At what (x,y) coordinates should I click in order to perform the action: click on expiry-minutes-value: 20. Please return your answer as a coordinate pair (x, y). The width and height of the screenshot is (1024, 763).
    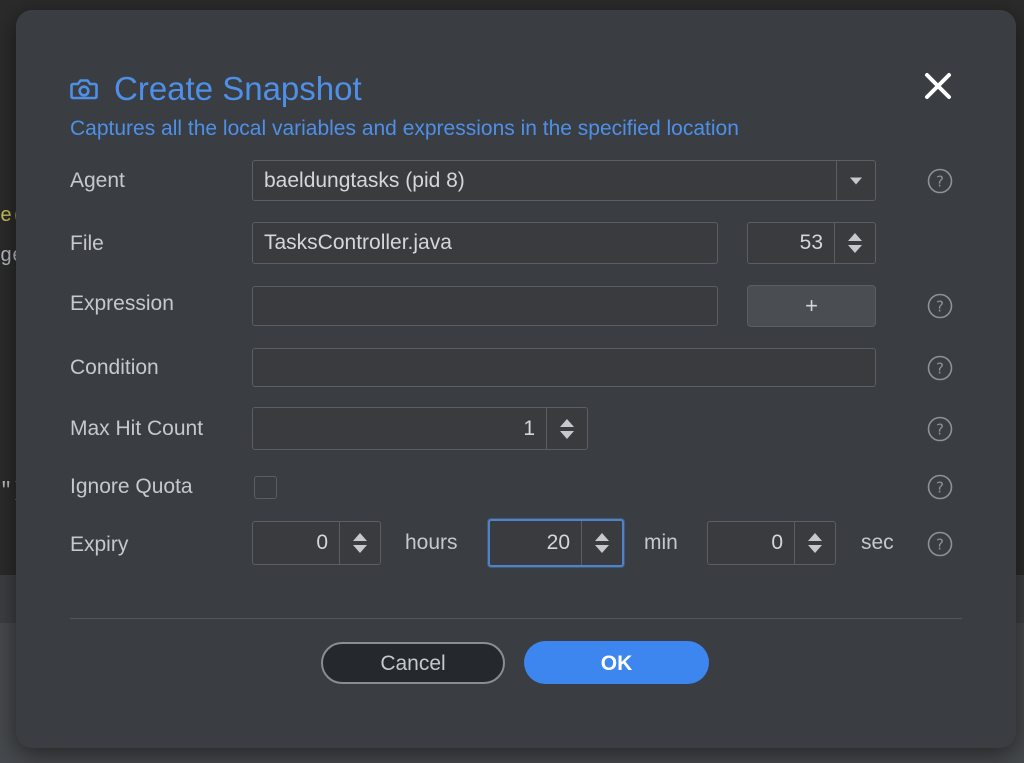
    Looking at the image, I should click on (558, 542).